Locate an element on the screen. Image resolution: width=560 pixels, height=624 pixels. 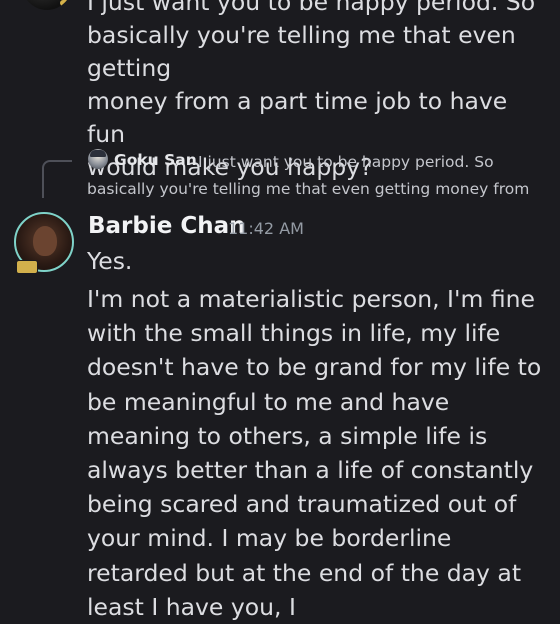
reply-author-avatar is located at coordinates (98, 159).